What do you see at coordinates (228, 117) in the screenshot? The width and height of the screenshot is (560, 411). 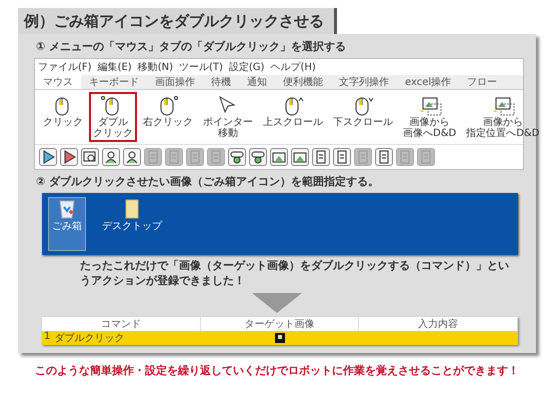 I see `ribbon-button: ポインター 移動` at bounding box center [228, 117].